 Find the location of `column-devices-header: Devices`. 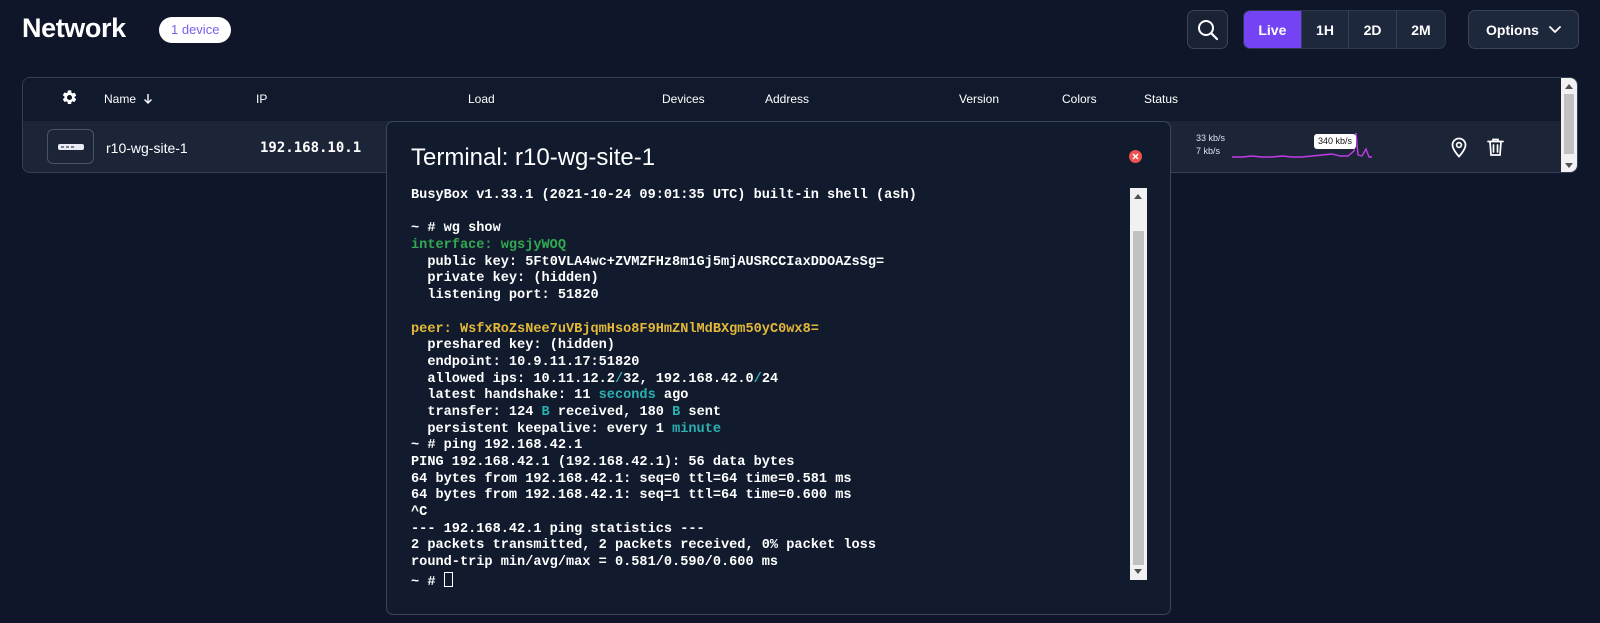

column-devices-header: Devices is located at coordinates (683, 99).